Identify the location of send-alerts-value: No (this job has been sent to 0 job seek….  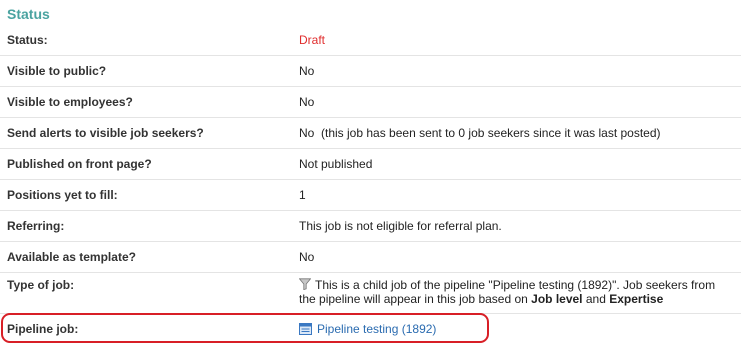
(480, 133).